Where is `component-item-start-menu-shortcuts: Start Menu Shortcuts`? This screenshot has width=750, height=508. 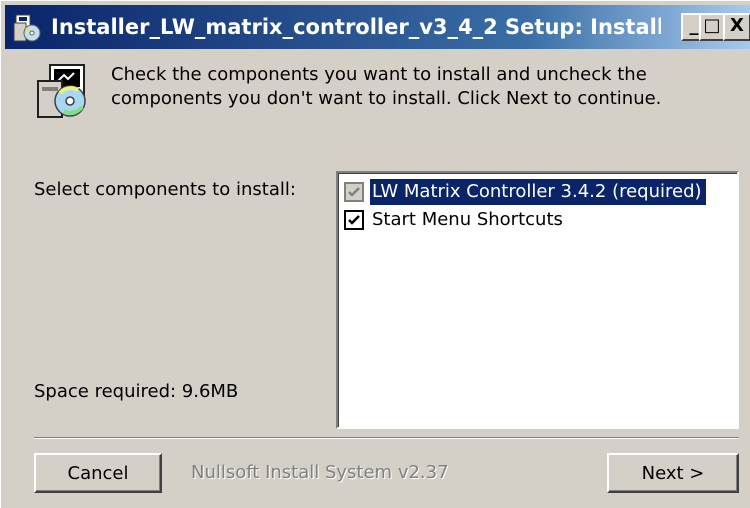
component-item-start-menu-shortcuts: Start Menu Shortcuts is located at coordinates (455, 220).